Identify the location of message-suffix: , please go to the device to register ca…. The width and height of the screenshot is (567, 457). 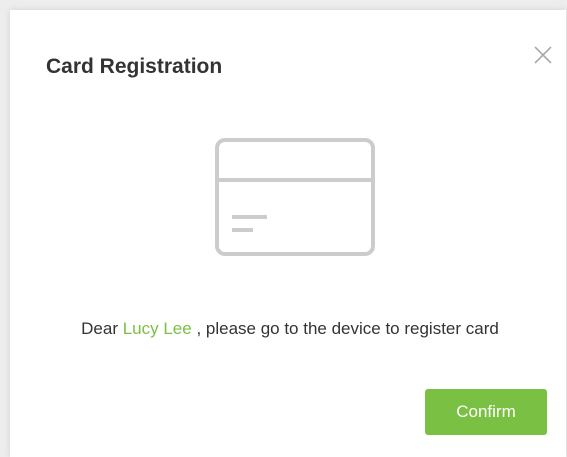
(345, 328).